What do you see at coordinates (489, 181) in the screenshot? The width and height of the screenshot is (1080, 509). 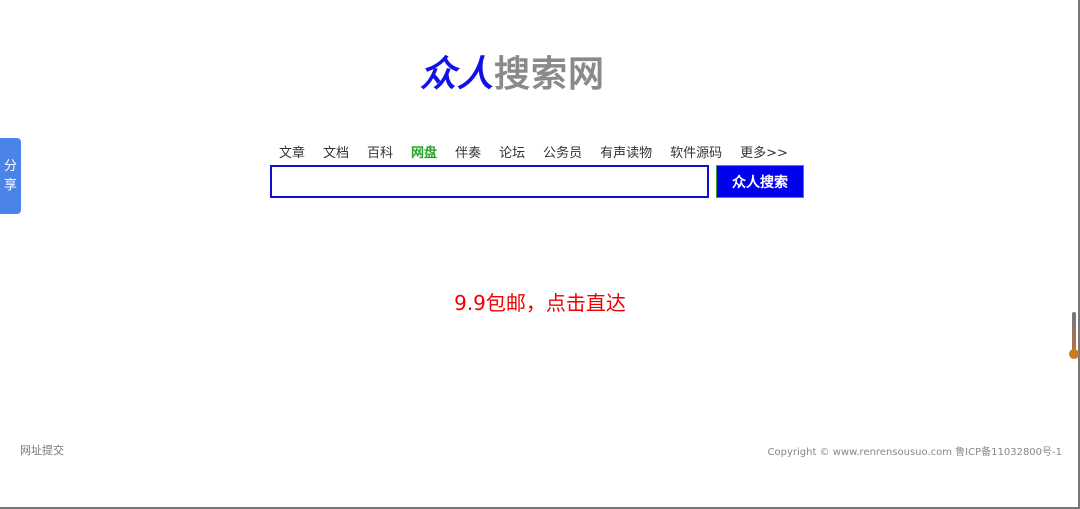 I see `search-input` at bounding box center [489, 181].